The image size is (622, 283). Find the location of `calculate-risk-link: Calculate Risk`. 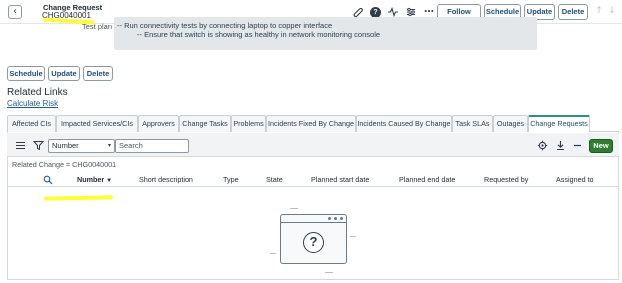

calculate-risk-link: Calculate Risk is located at coordinates (32, 103).